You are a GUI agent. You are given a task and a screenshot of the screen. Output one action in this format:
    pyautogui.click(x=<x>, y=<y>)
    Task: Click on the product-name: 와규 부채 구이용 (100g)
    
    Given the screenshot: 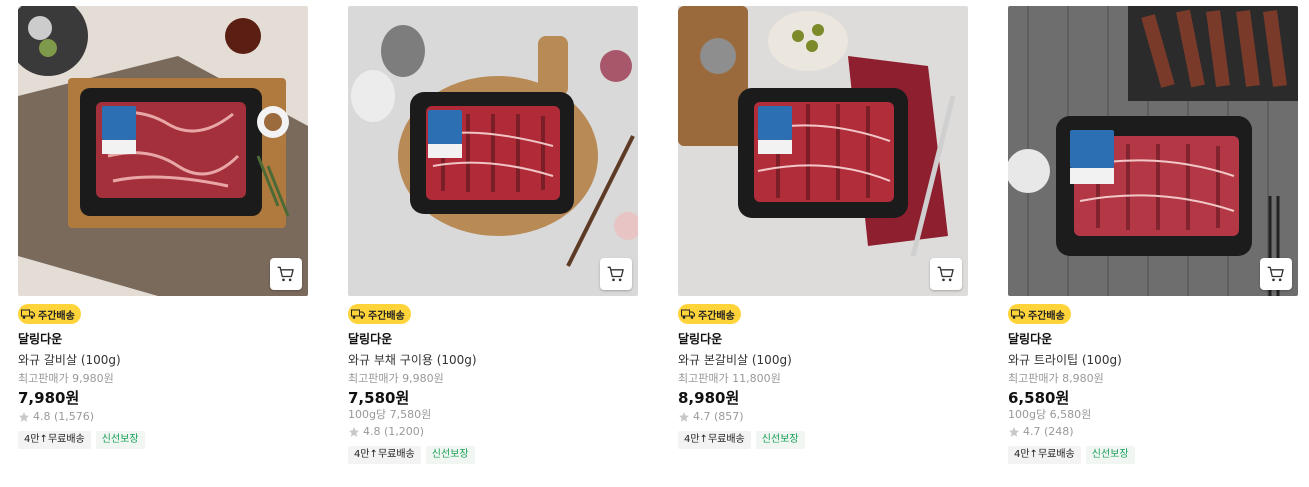 What is the action you would take?
    pyautogui.click(x=493, y=360)
    